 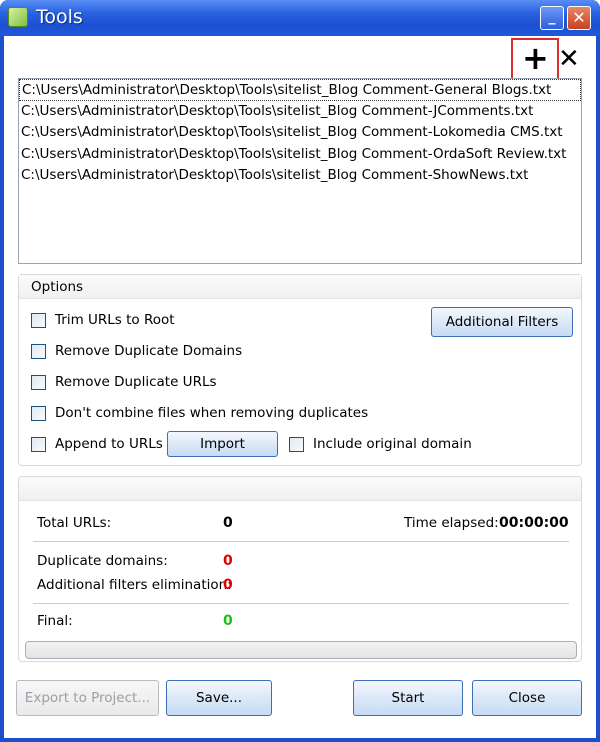 I want to click on trim-urls-checkbox, so click(x=38, y=320).